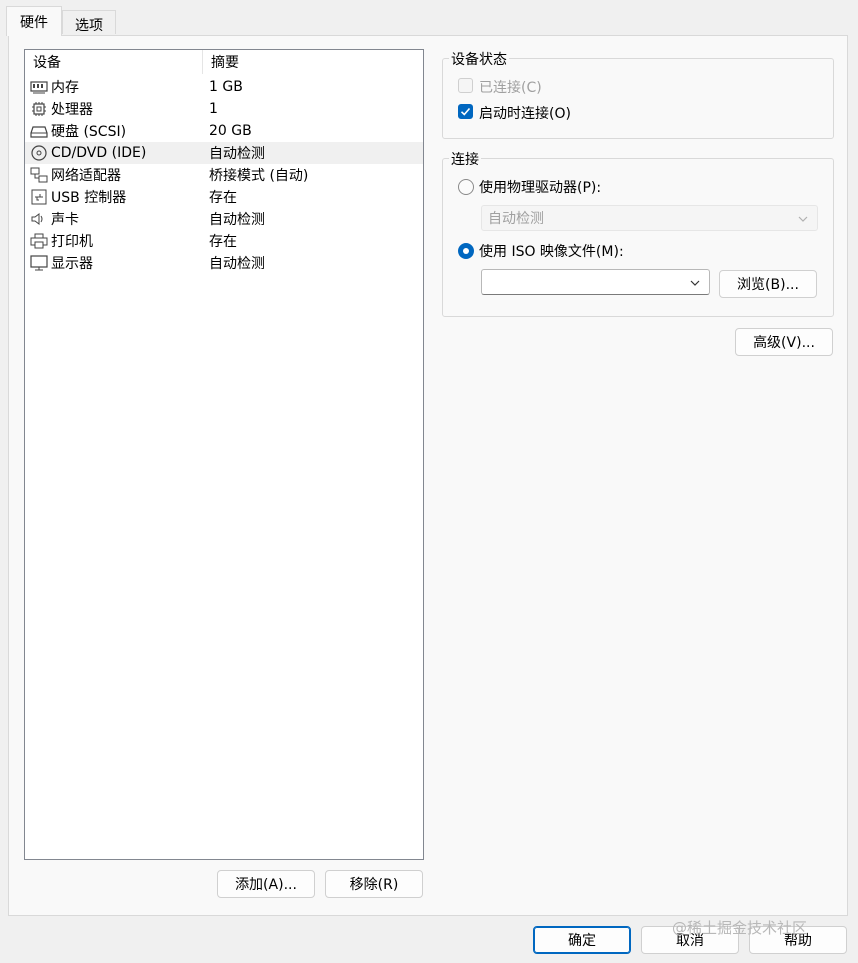 The image size is (858, 963). I want to click on connect-at-power-on-label: 启动时连接(O), so click(525, 114).